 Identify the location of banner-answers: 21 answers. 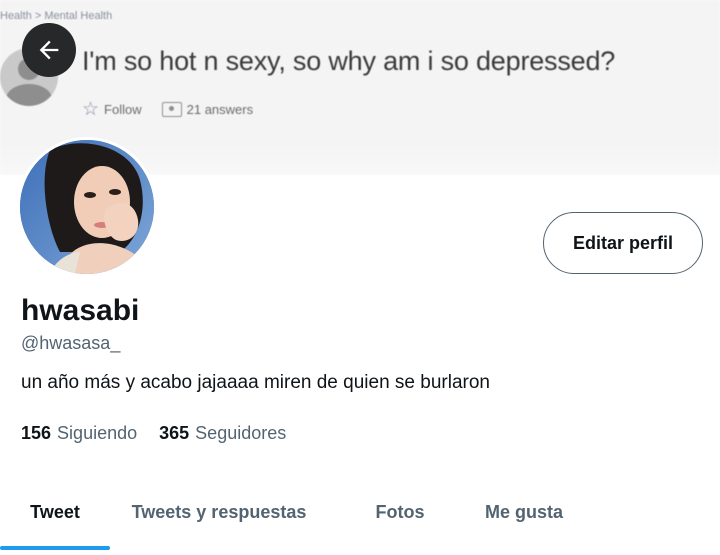
(207, 109).